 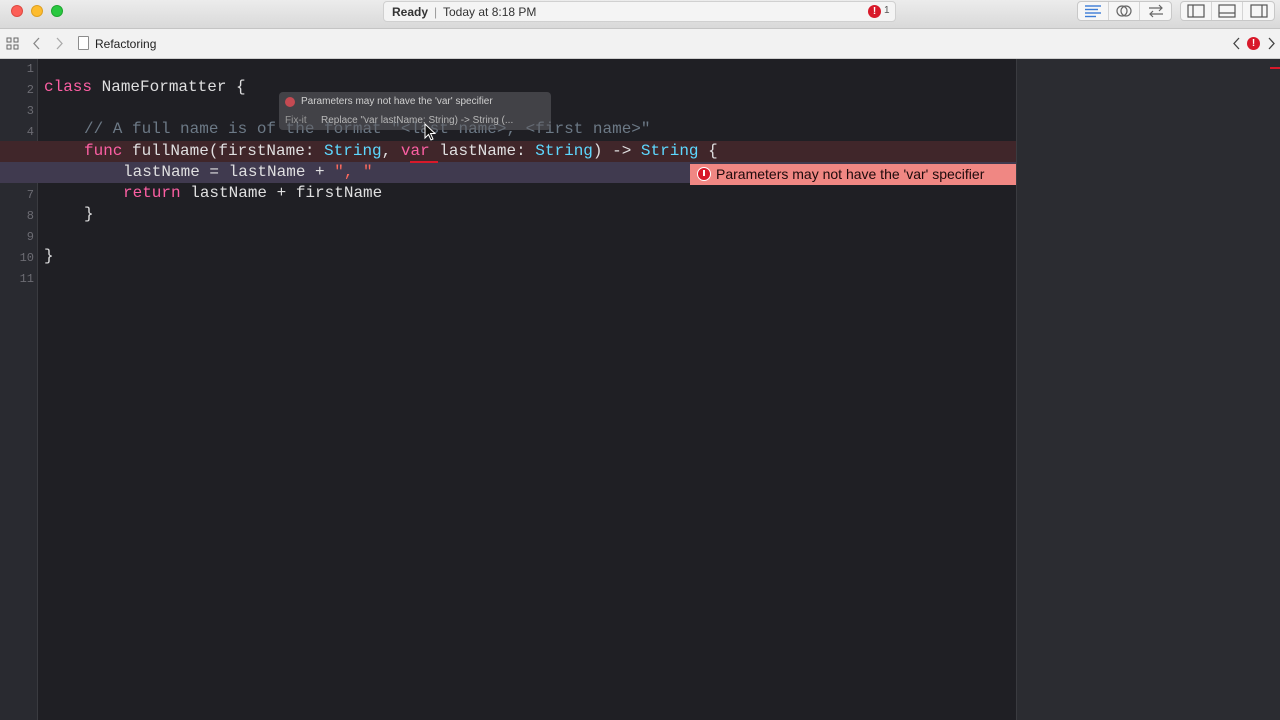 I want to click on view-toggles-segment, so click(x=1227, y=11).